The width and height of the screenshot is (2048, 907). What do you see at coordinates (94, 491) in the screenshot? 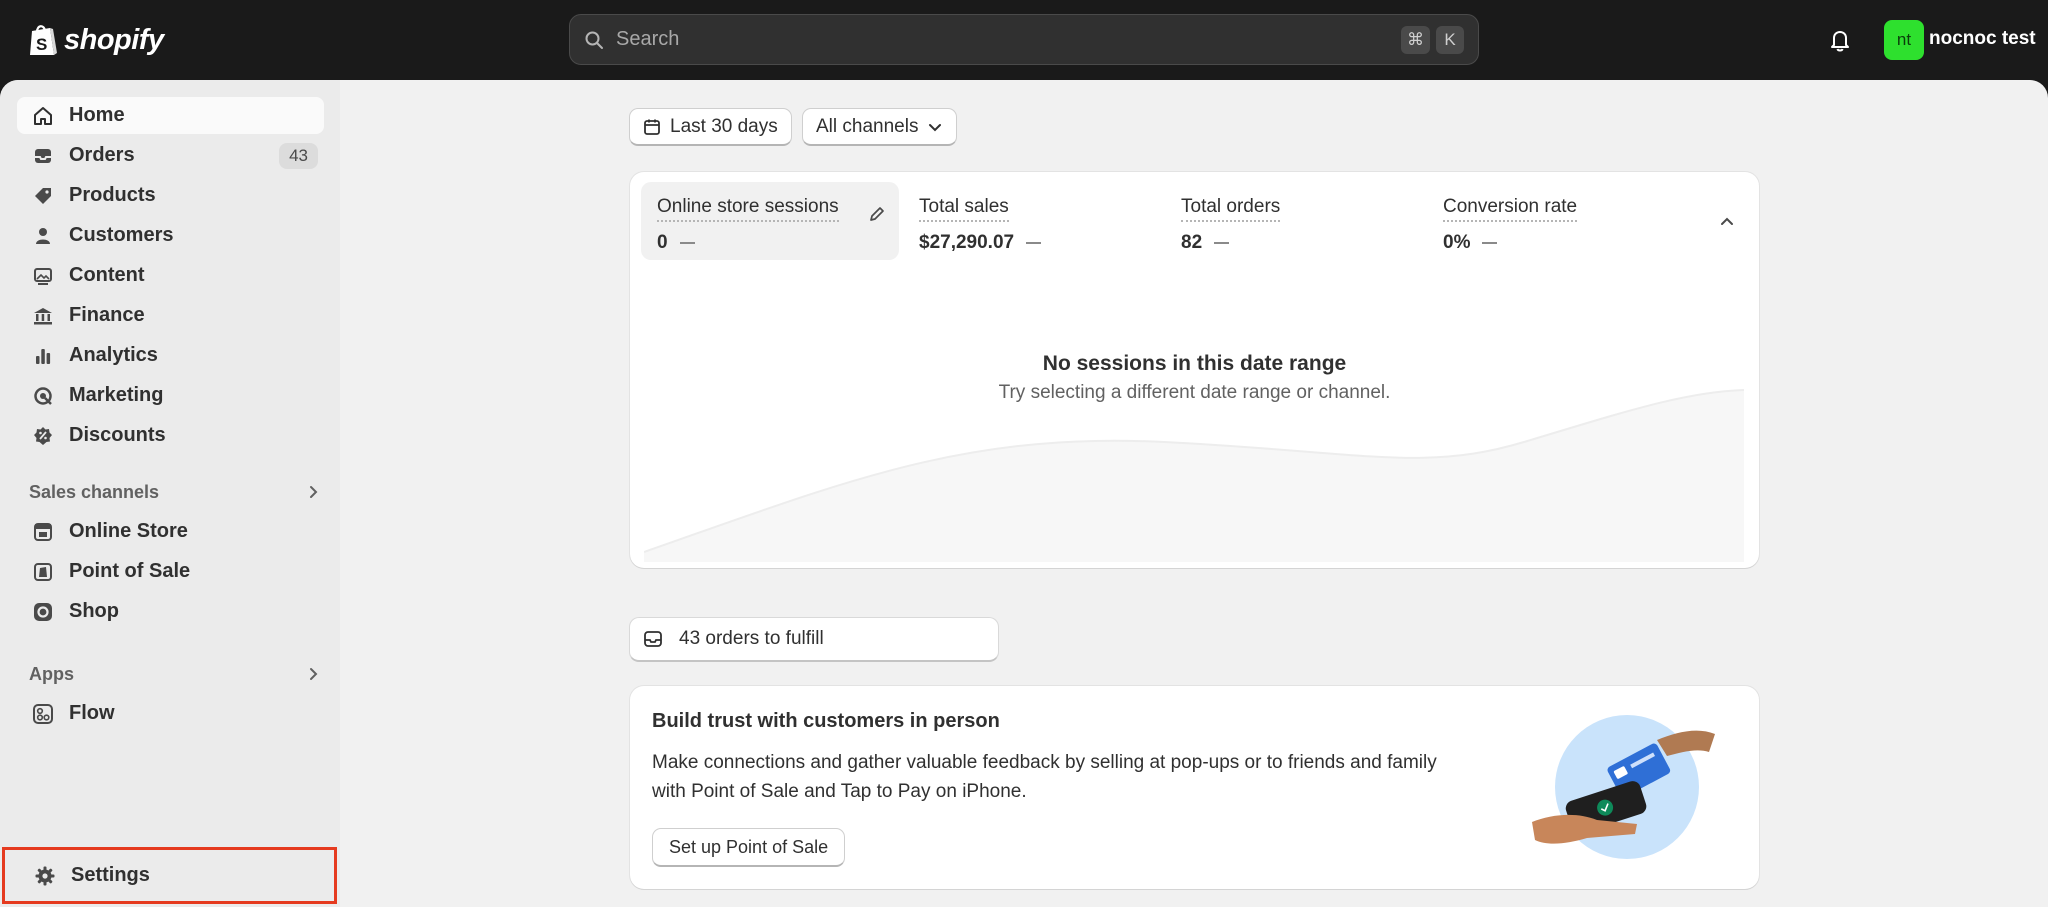
I see `sales-channels-title: Sales channels` at bounding box center [94, 491].